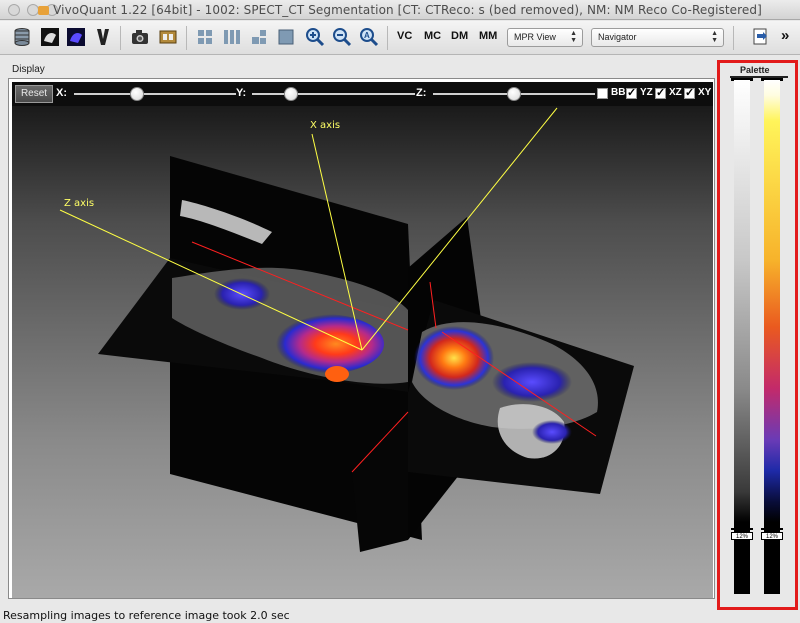  Describe the element at coordinates (660, 92) in the screenshot. I see `xz-checkbox` at that location.